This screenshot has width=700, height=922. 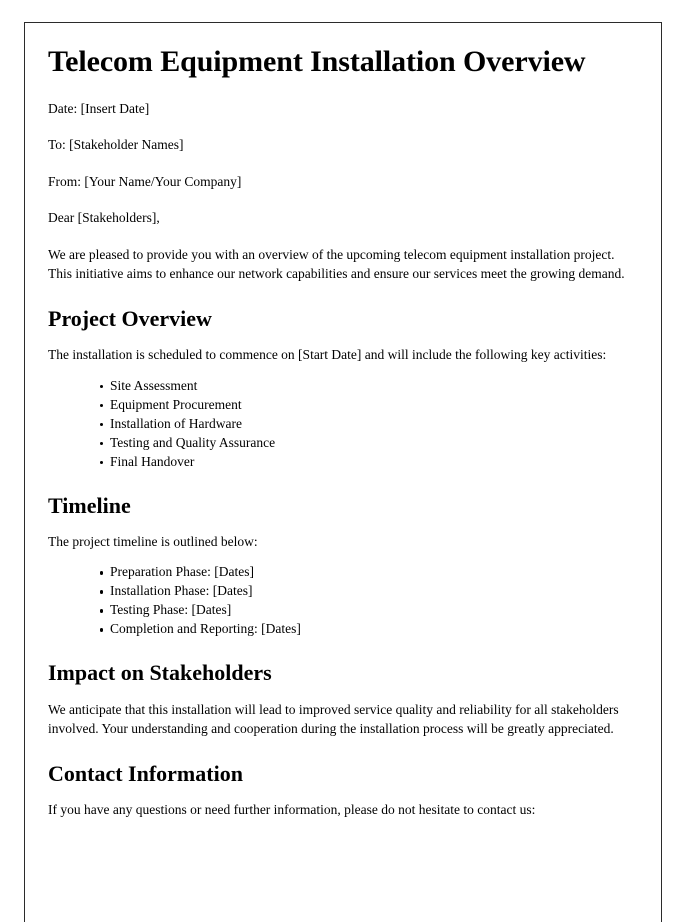 What do you see at coordinates (366, 462) in the screenshot?
I see `list-item: Final Handover` at bounding box center [366, 462].